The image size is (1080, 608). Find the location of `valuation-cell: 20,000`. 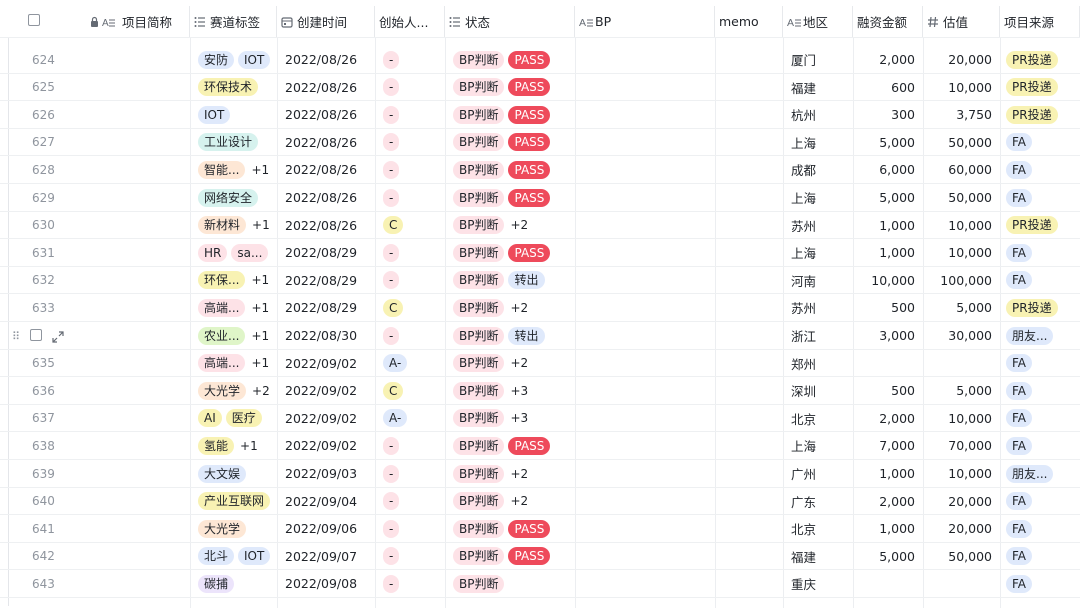

valuation-cell: 20,000 is located at coordinates (961, 501).